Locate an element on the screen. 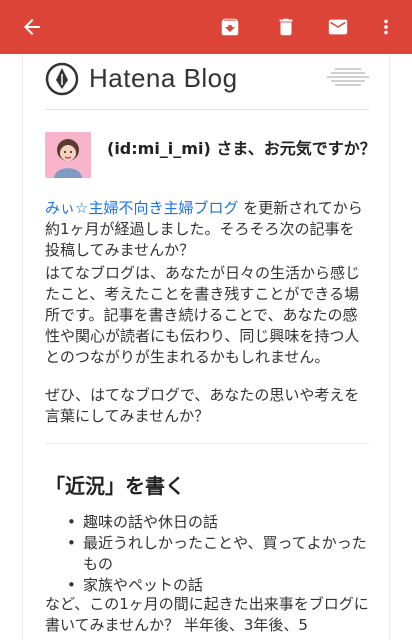 Image resolution: width=412 pixels, height=640 pixels. trash-icon is located at coordinates (286, 27).